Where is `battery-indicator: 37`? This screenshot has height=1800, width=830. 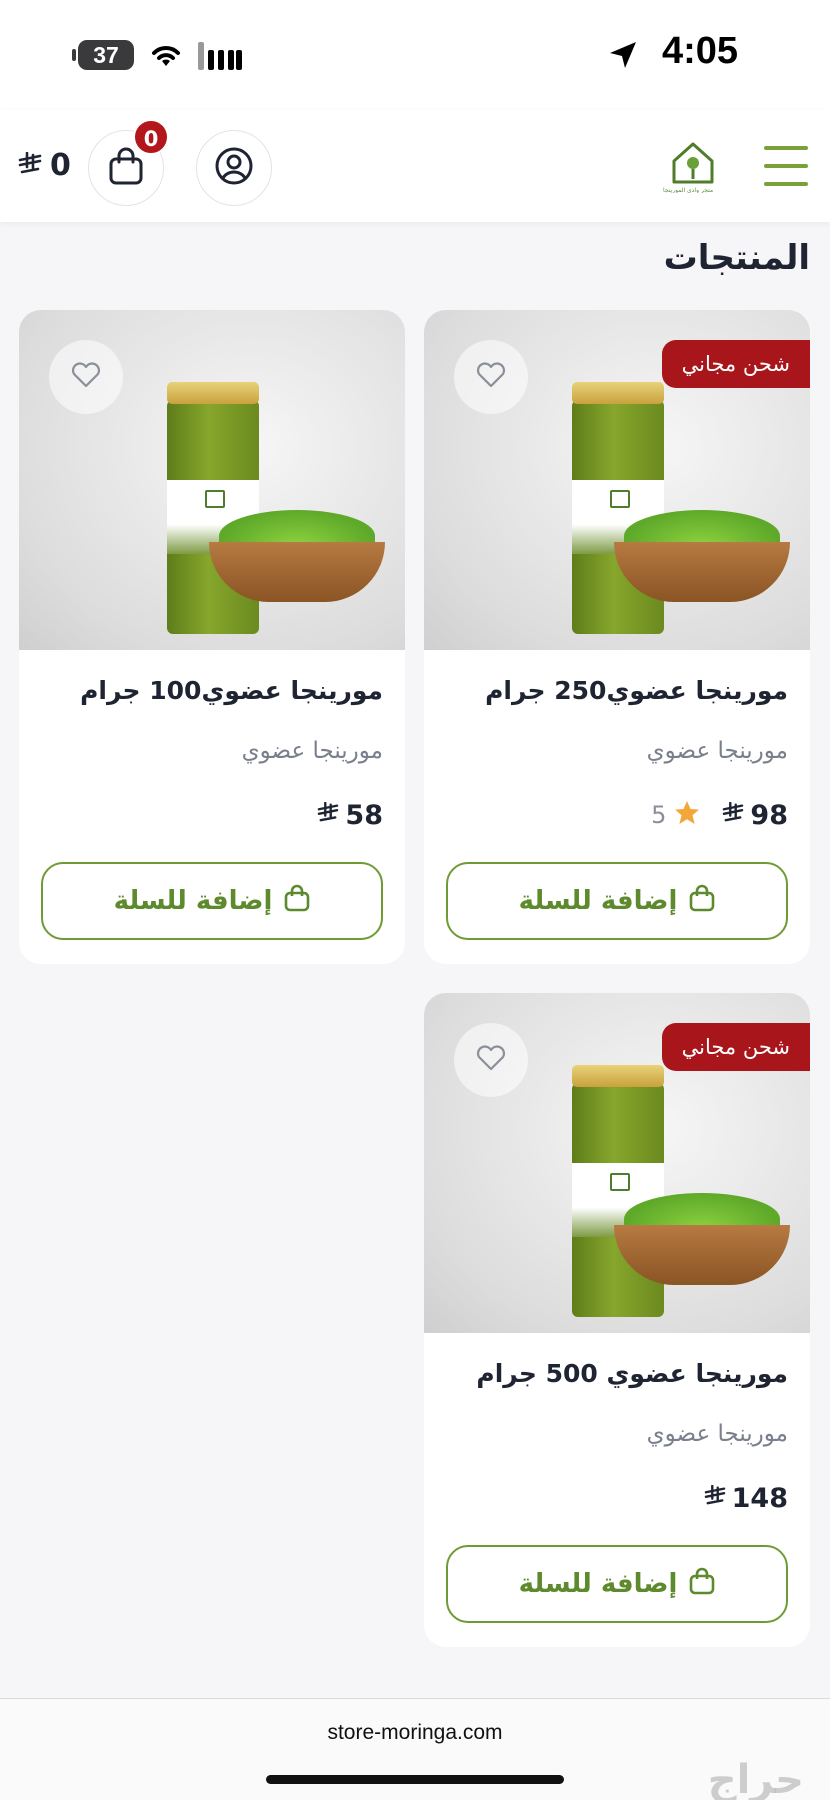
battery-indicator: 37 is located at coordinates (103, 55).